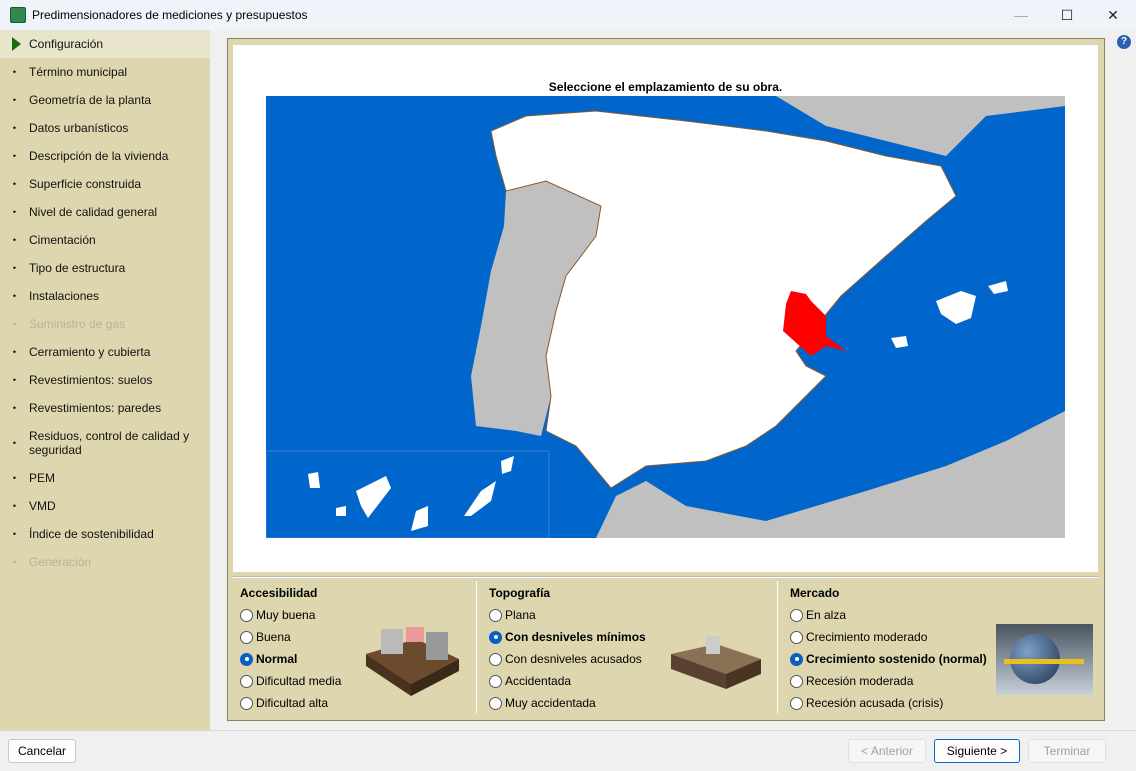 This screenshot has height=771, width=1136. What do you see at coordinates (105, 184) in the screenshot?
I see `sidebar-item: • Superficie construida` at bounding box center [105, 184].